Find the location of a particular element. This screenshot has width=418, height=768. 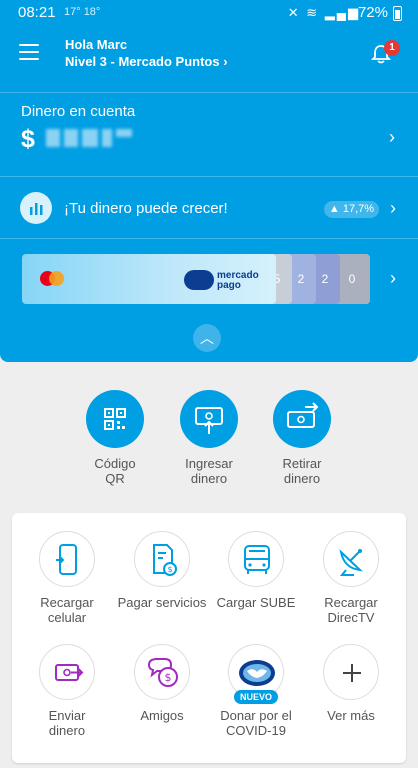

ver-mas-button: Ver más is located at coordinates (351, 683).